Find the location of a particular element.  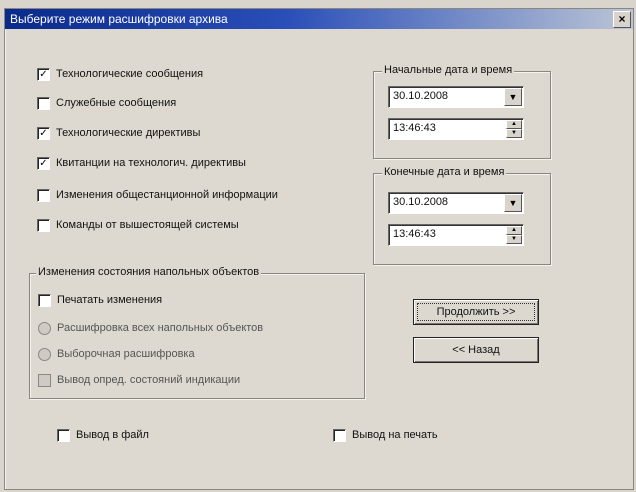

continue-button: Продолжить >> is located at coordinates (476, 312).